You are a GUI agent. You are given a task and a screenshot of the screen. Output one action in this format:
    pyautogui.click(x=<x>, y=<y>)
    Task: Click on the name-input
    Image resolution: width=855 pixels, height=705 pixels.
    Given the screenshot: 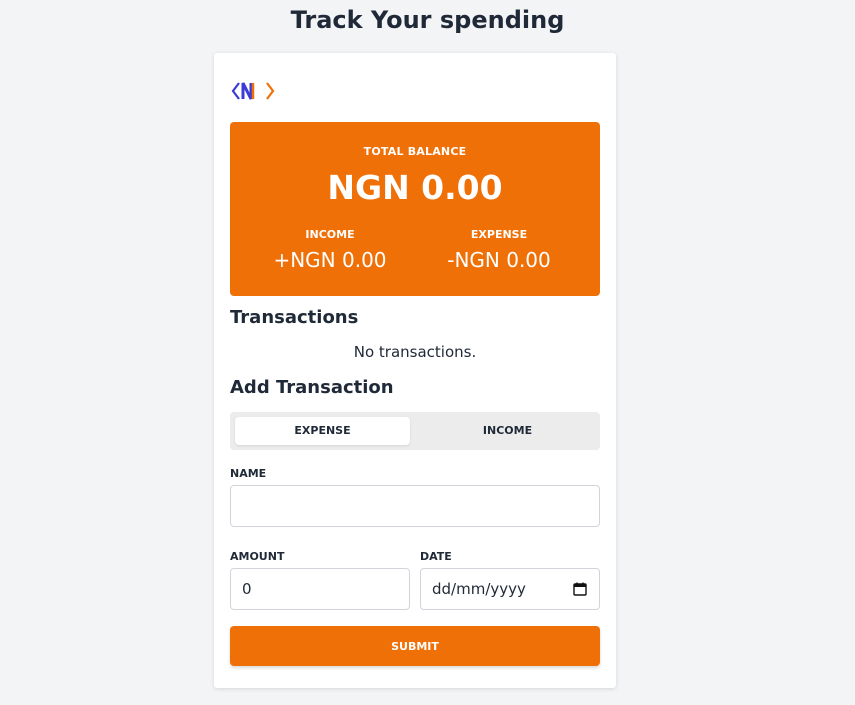 What is the action you would take?
    pyautogui.click(x=415, y=506)
    